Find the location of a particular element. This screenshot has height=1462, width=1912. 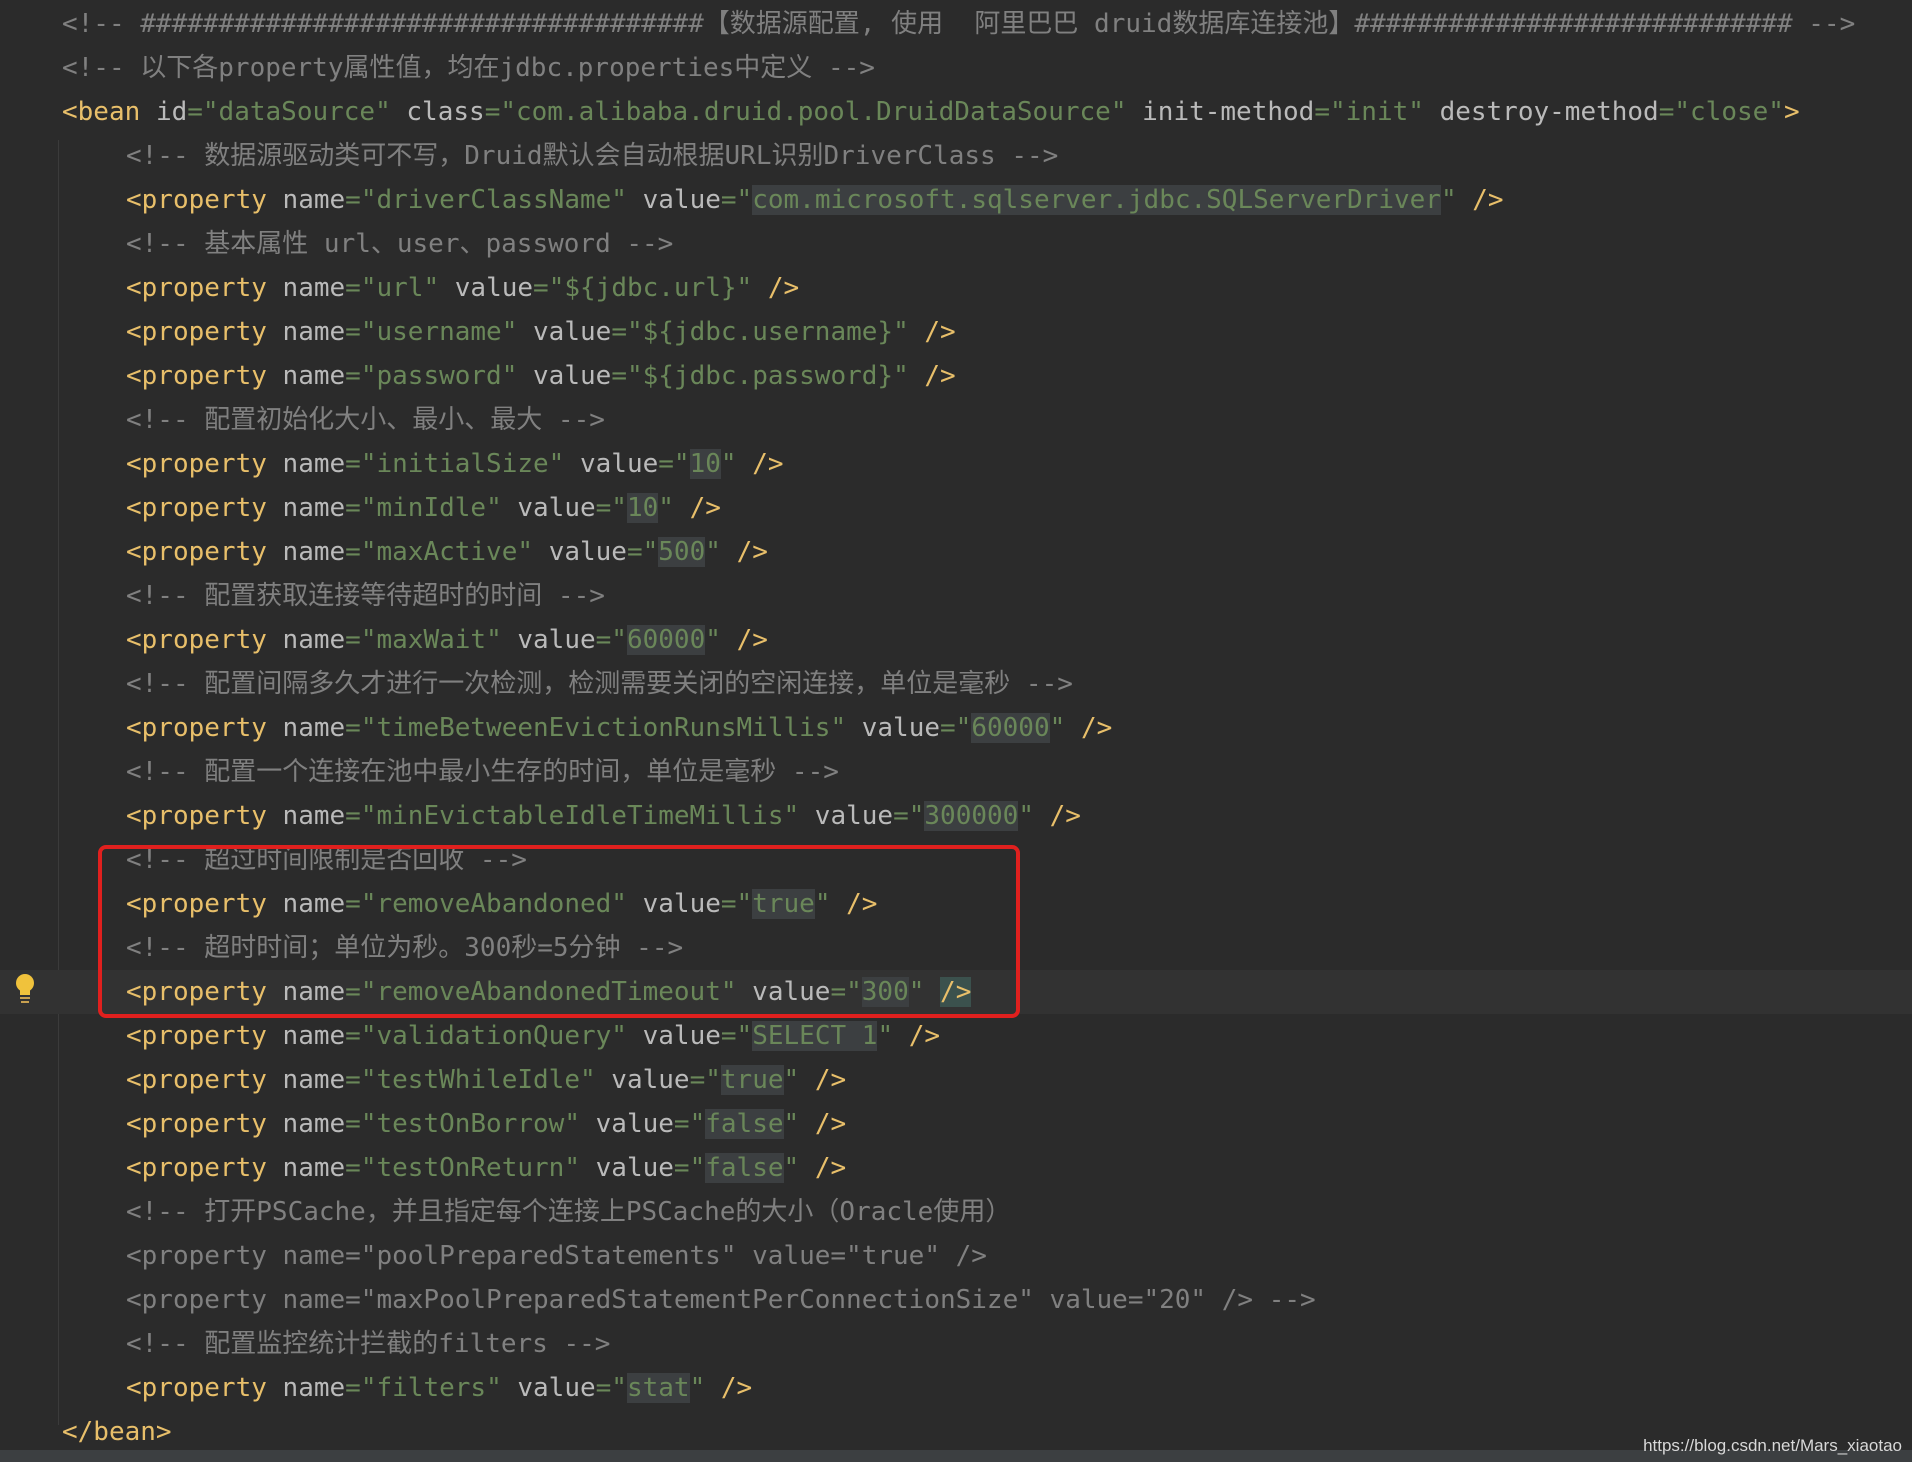

code-line-content: <!-- 配置监控统计拦截的filters --> is located at coordinates (368, 1344).